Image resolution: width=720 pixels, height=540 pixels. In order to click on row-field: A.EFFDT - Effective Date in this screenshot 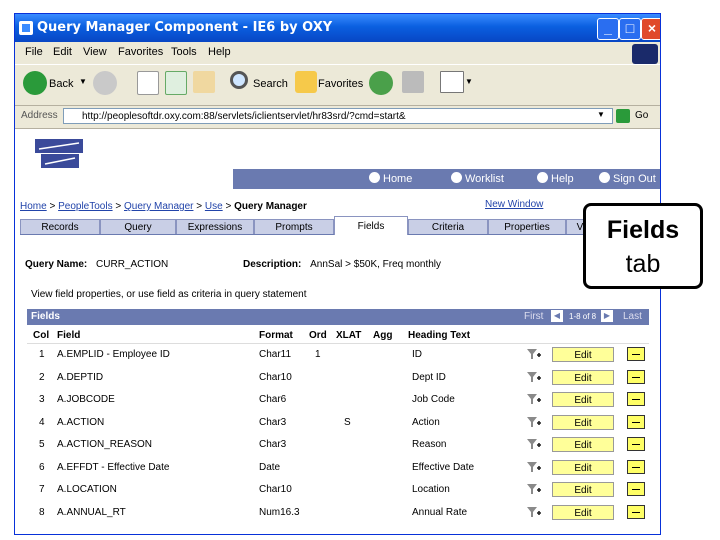, I will do `click(113, 467)`.